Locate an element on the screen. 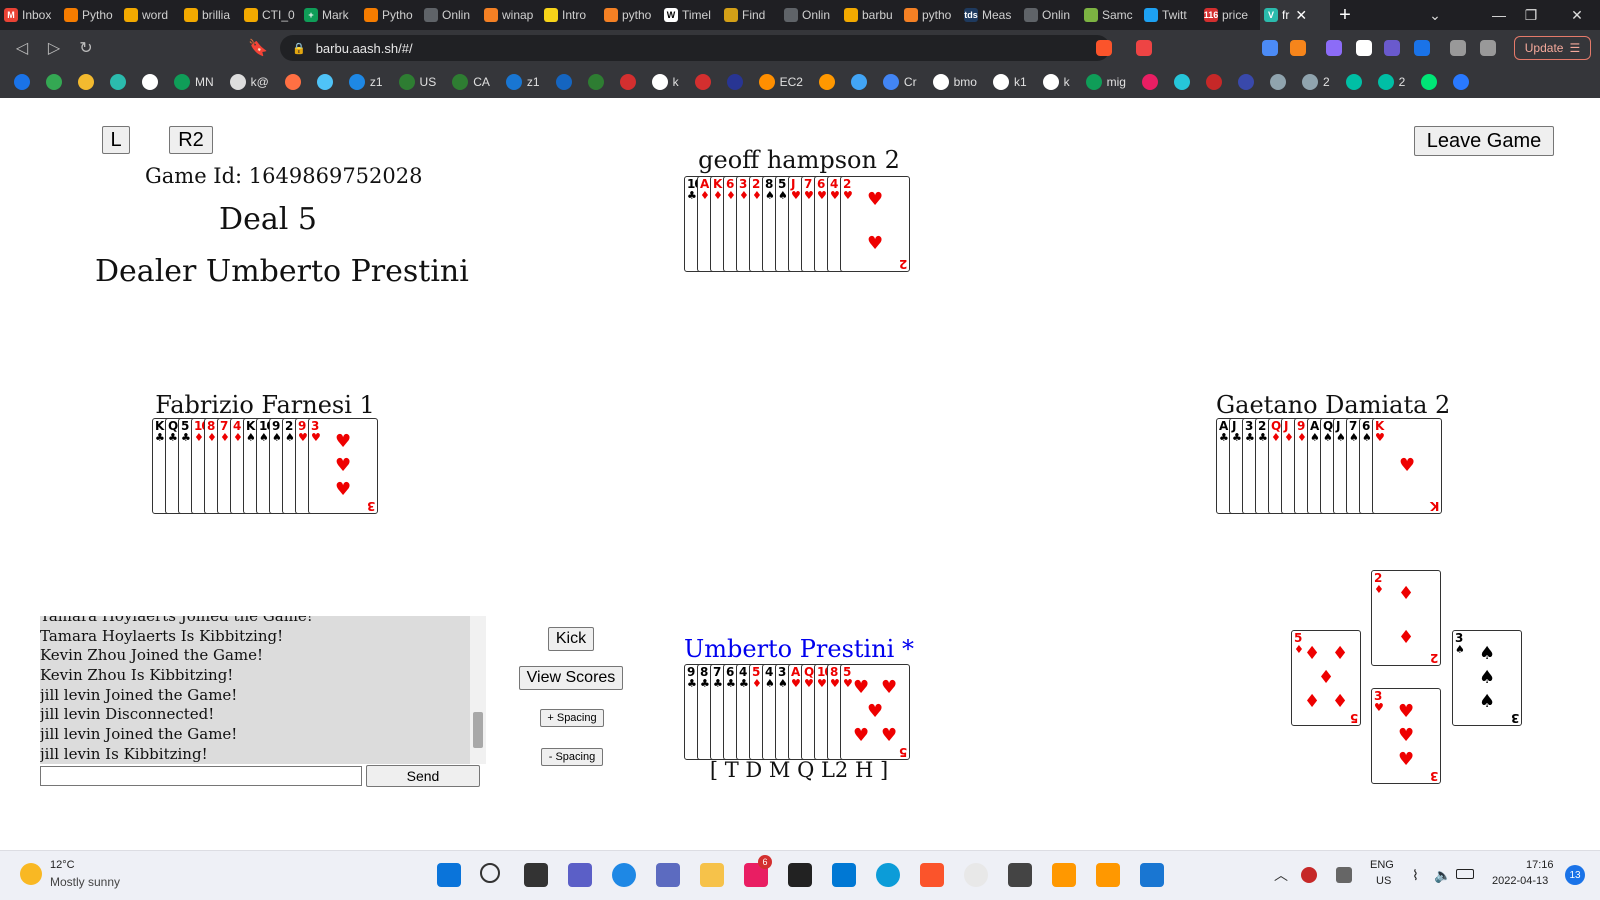  brave-rewards-icon is located at coordinates (1144, 48).